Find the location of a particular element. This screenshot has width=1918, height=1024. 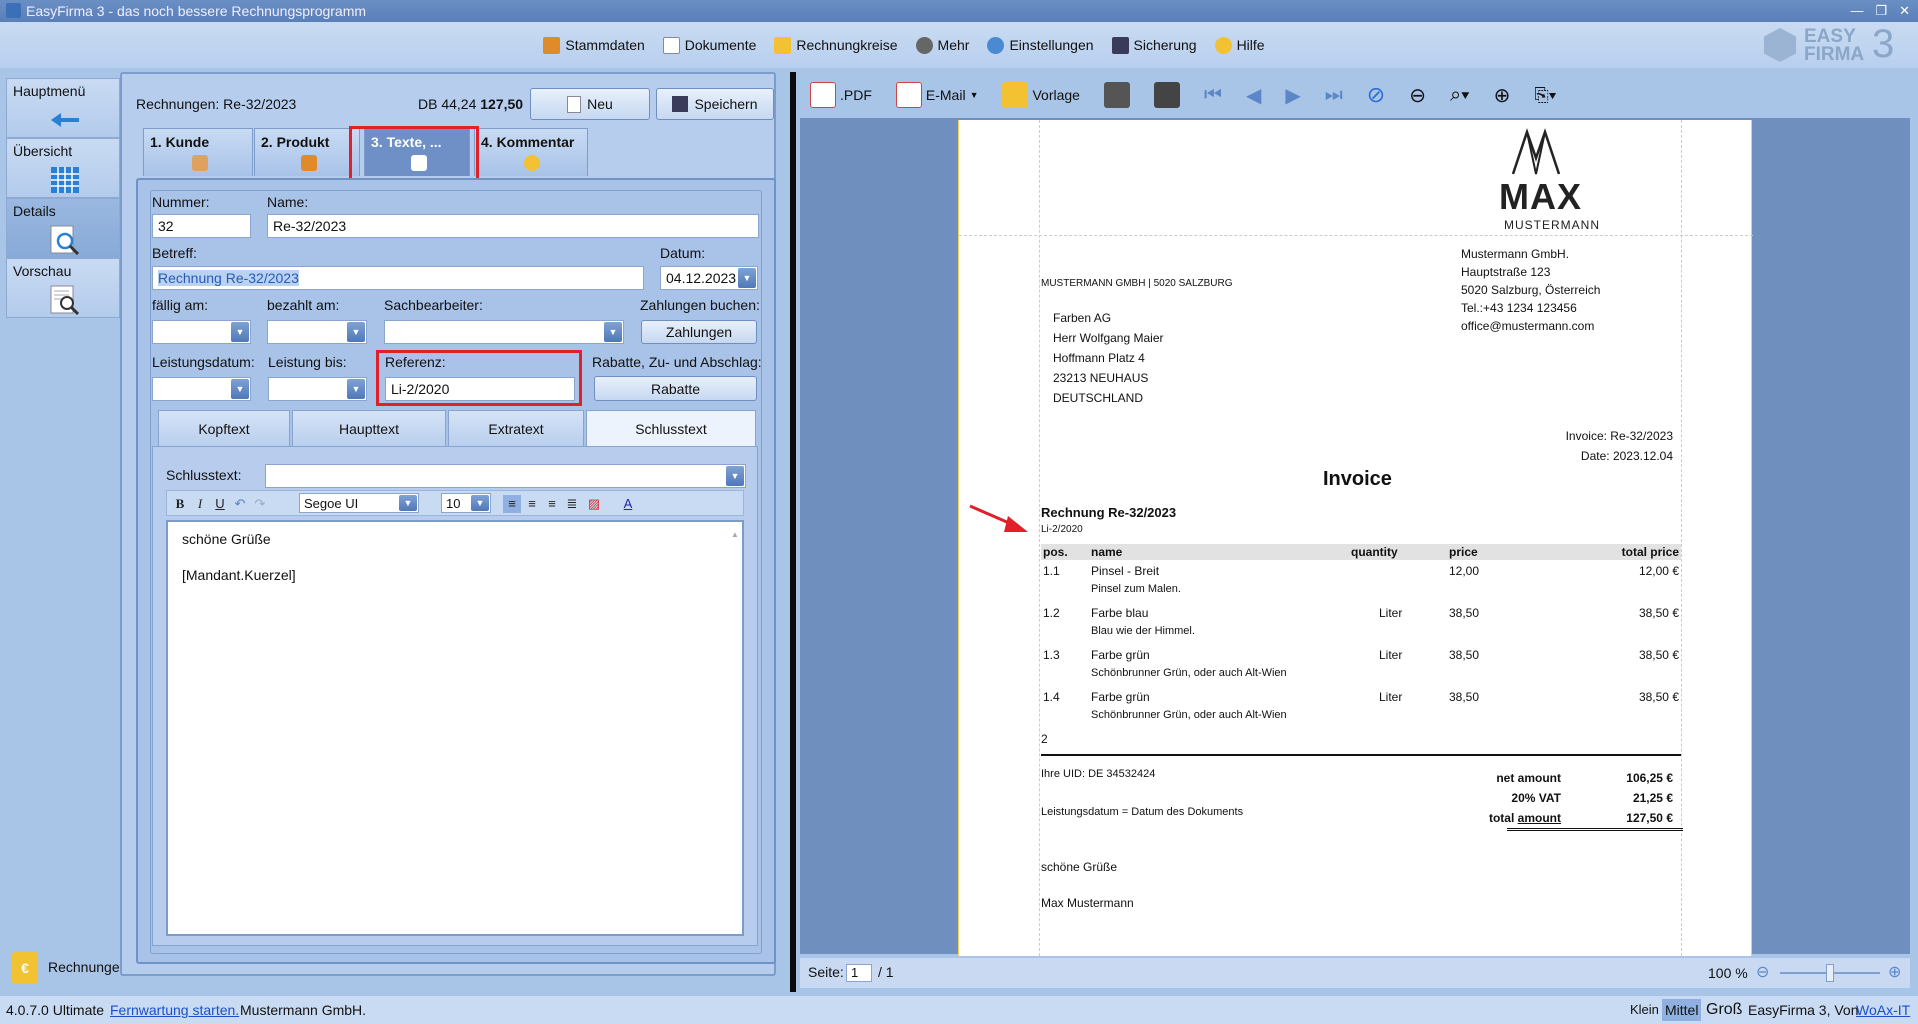

menu-einstellungen: Einstellungen is located at coordinates (1040, 45).